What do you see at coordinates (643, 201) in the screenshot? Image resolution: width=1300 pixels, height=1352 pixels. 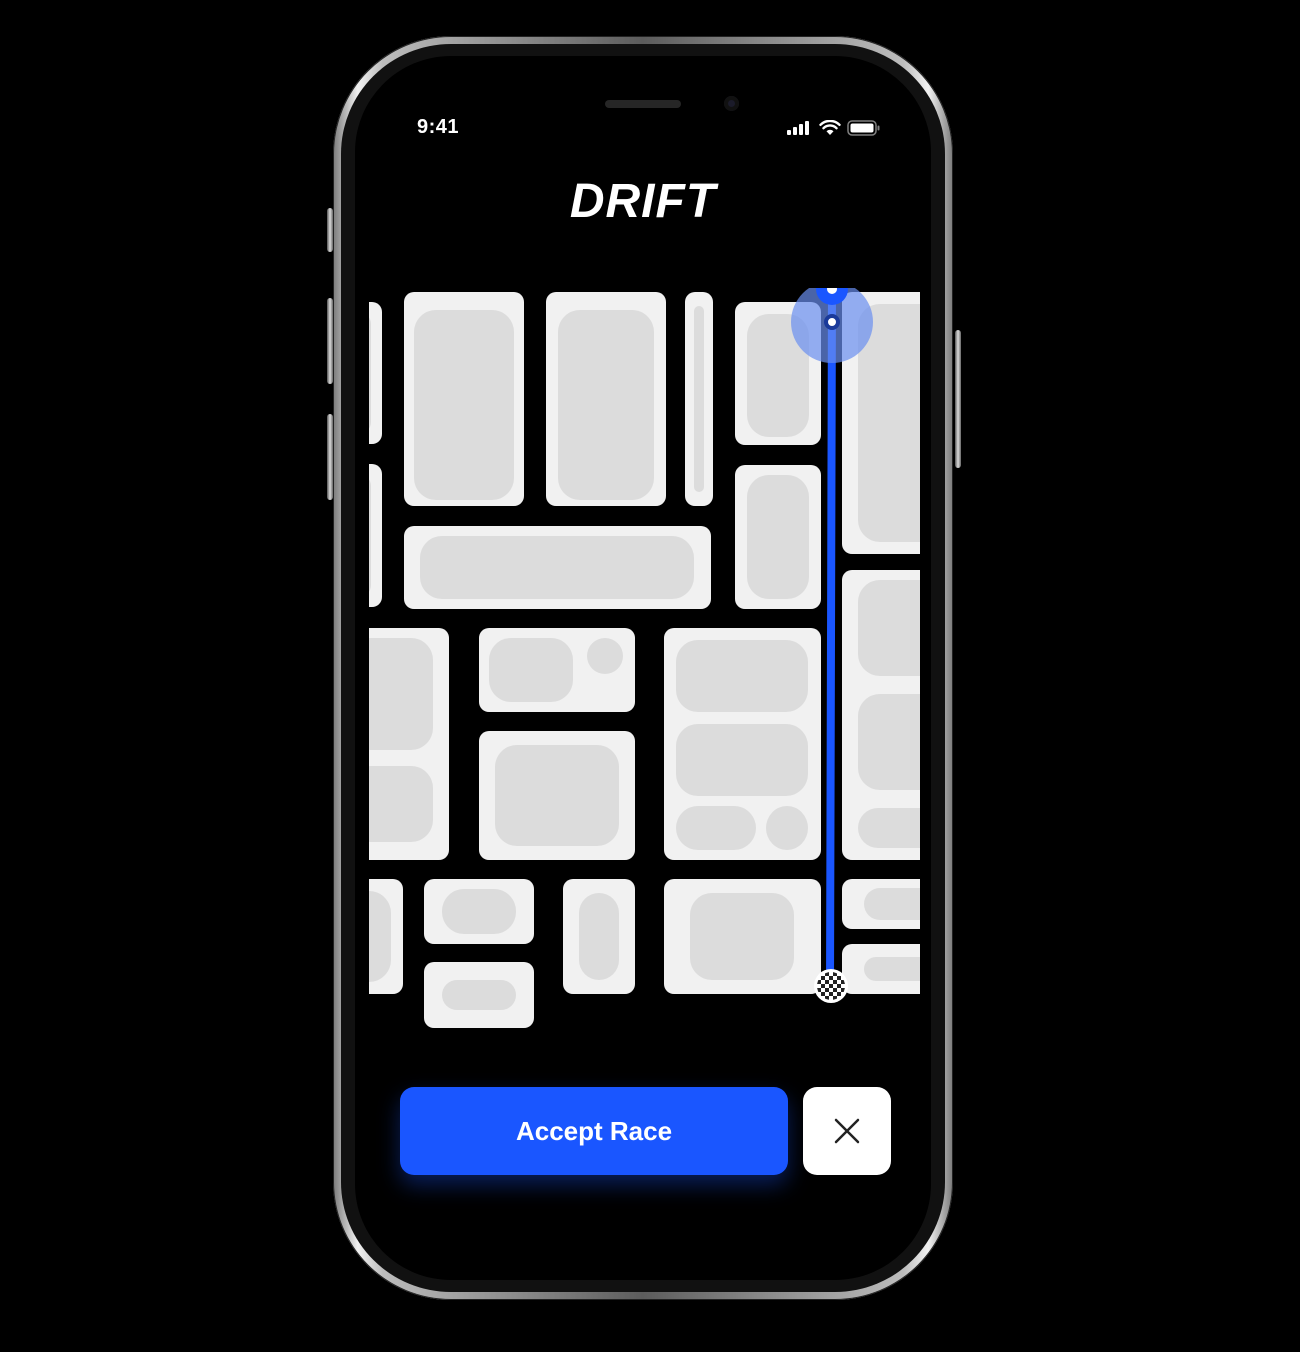 I see `brand-logo: DRIFT` at bounding box center [643, 201].